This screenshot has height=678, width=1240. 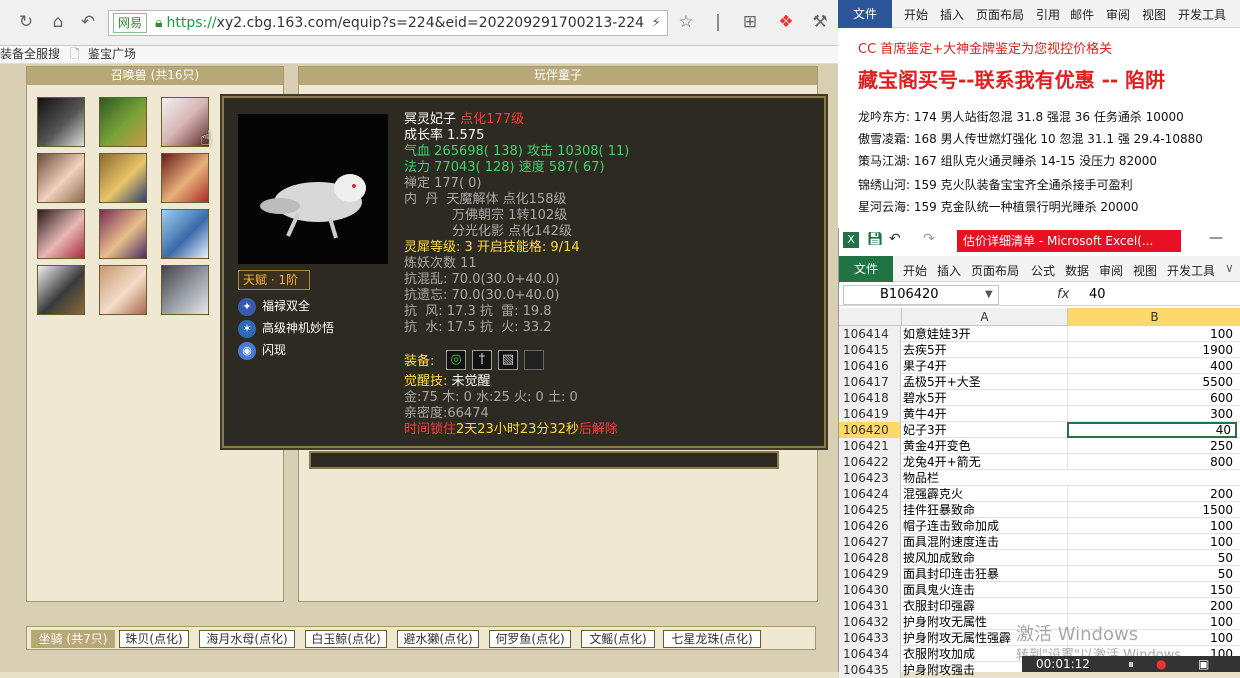 I want to click on cell-a: 面具封印连击狂暴, so click(x=984, y=574).